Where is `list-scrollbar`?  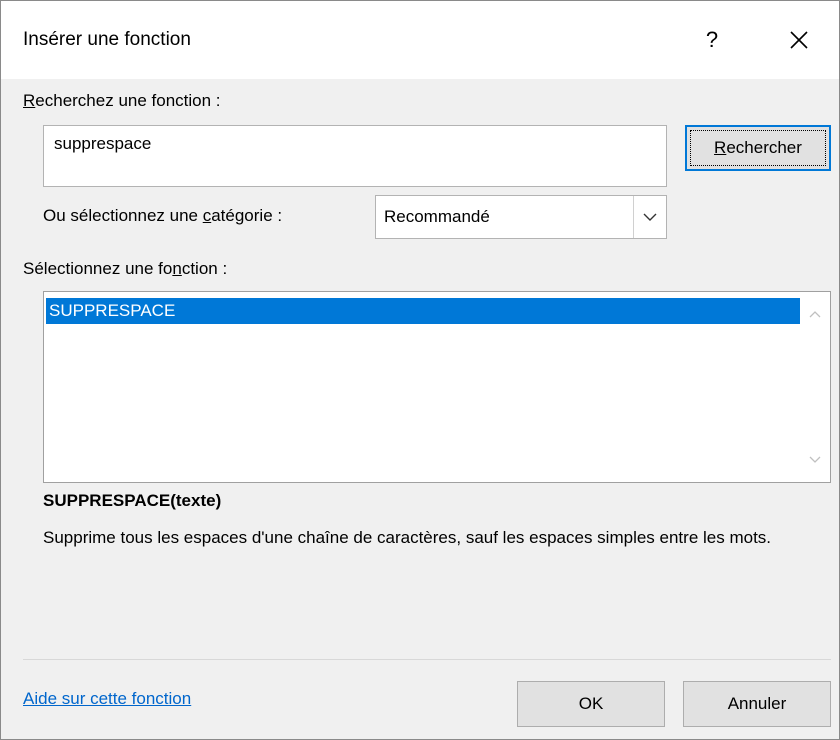 list-scrollbar is located at coordinates (815, 387).